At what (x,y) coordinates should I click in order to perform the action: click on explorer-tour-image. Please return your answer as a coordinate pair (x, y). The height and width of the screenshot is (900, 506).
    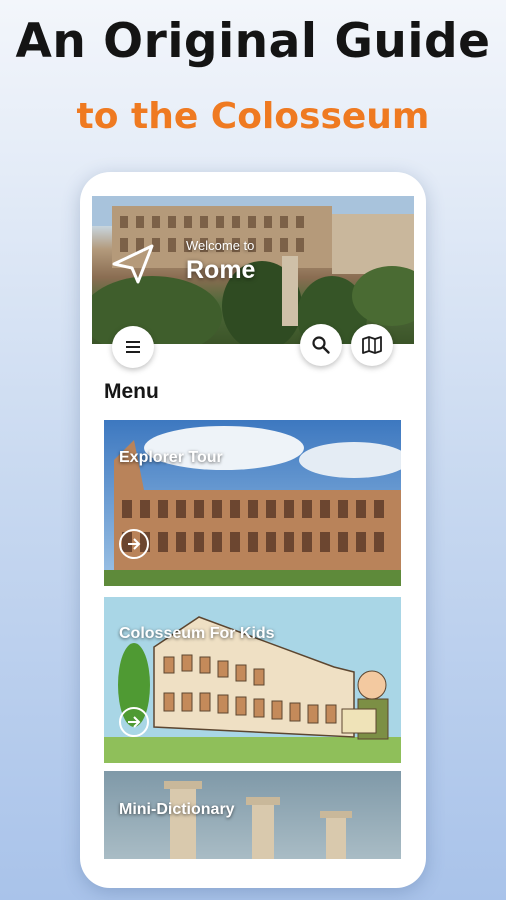
    Looking at the image, I should click on (252, 503).